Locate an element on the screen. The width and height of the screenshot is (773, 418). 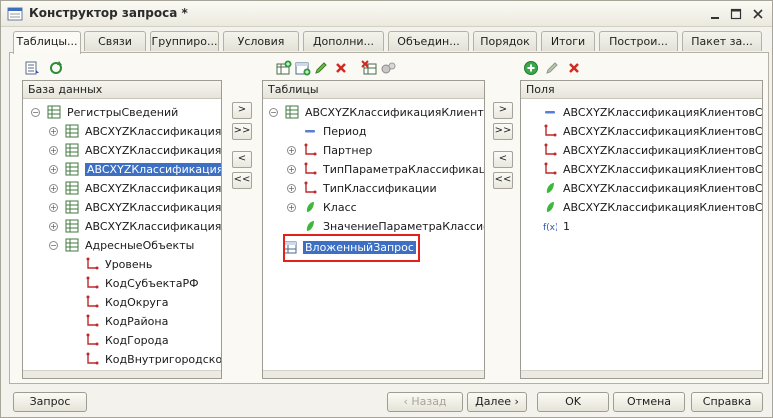
tree-node-table-selected: + ABCXYZКлассификацияКл is located at coordinates (135, 169).